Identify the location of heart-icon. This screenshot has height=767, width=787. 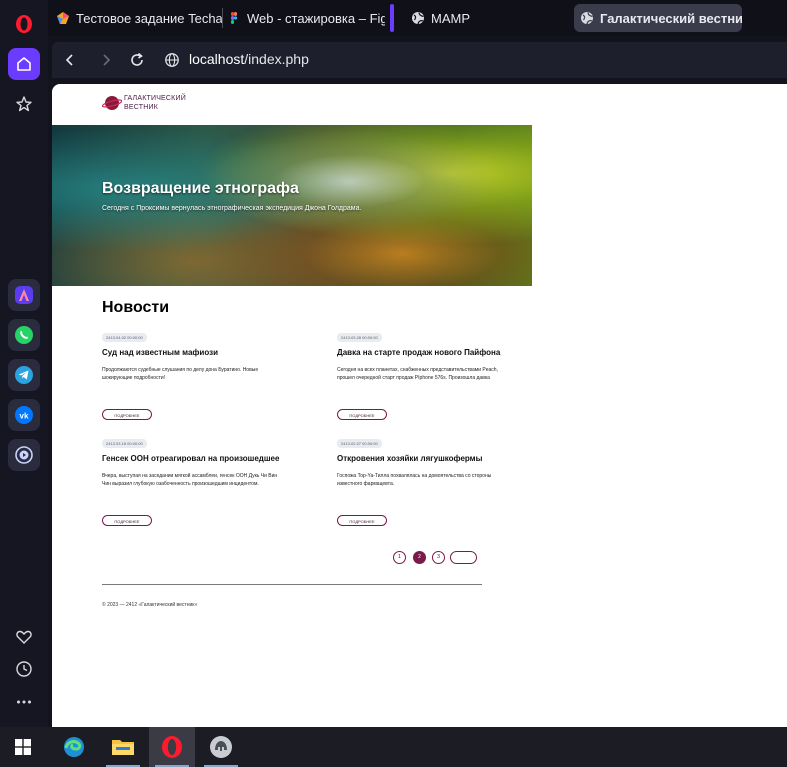
(24, 637).